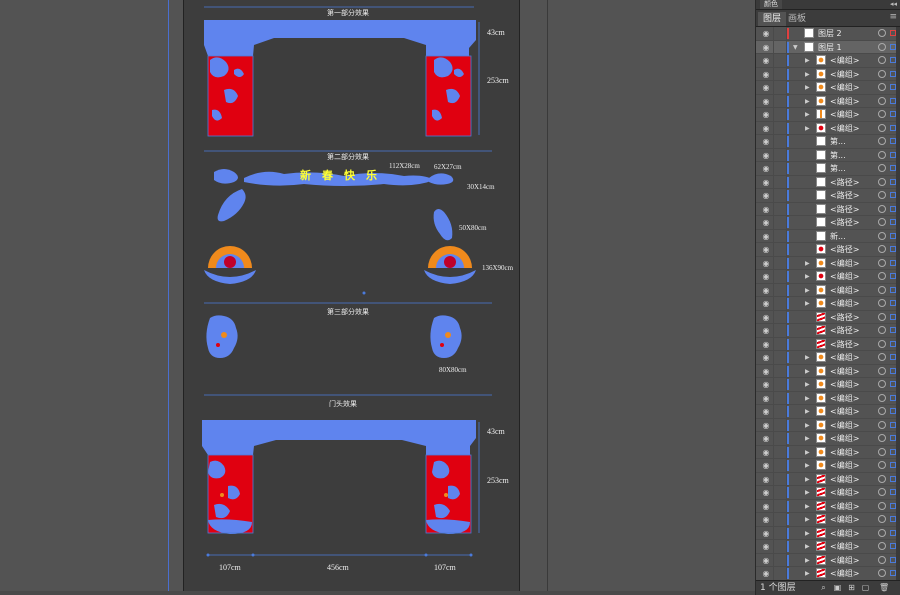 This screenshot has height=595, width=900. Describe the element at coordinates (341, 488) in the screenshot. I see `arch-bottom` at that location.